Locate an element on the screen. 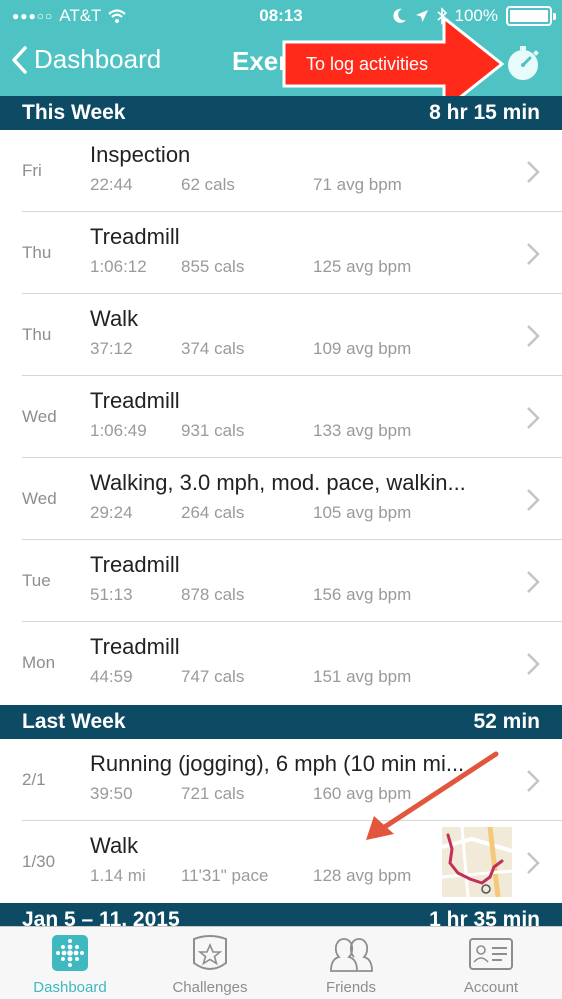 This screenshot has width=562, height=999. activity-day: 1/30 is located at coordinates (39, 861).